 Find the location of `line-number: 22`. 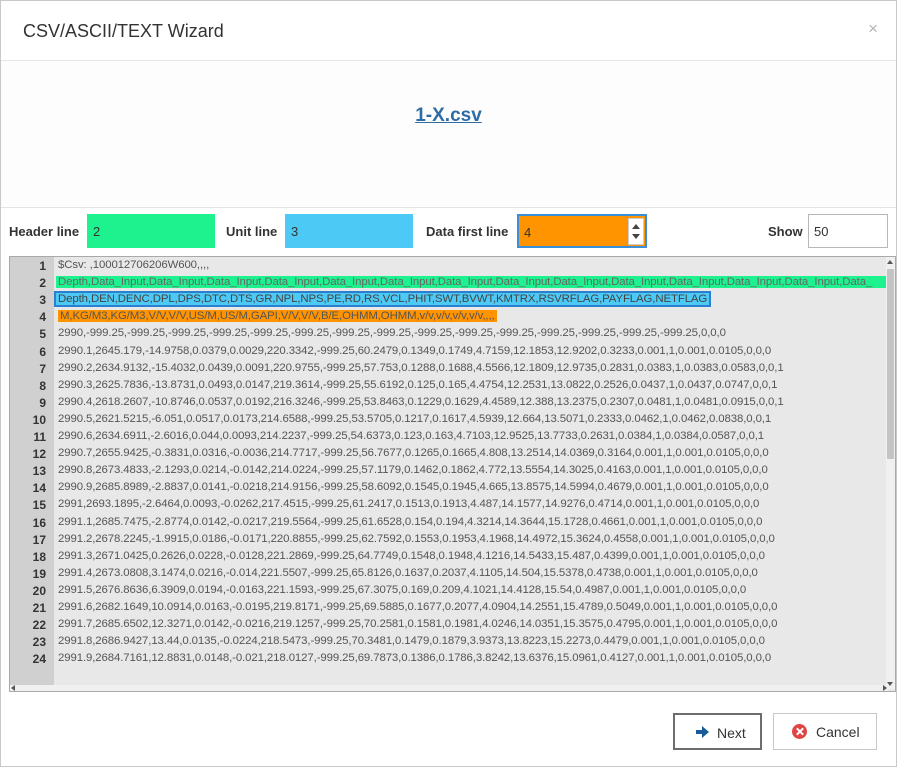

line-number: 22 is located at coordinates (39, 625).